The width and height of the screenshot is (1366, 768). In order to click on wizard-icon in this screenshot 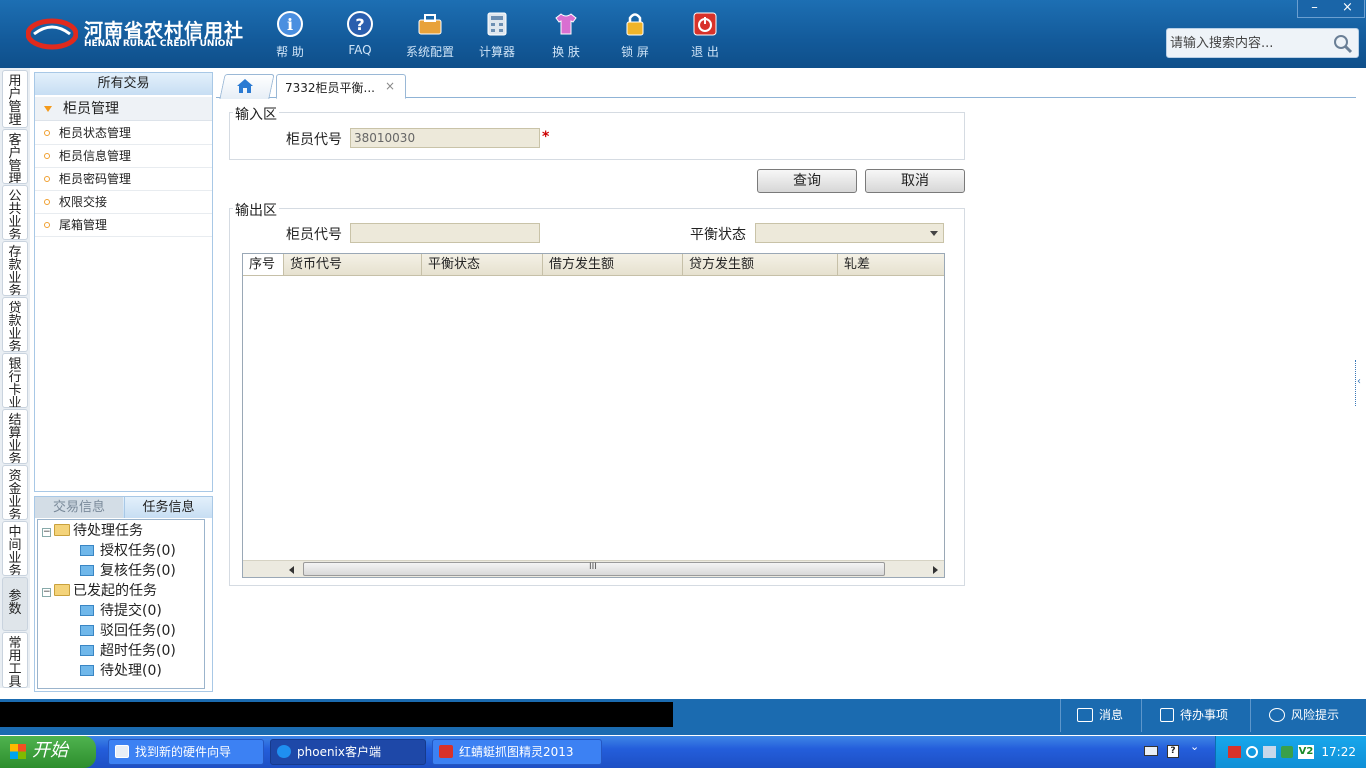, I will do `click(122, 751)`.